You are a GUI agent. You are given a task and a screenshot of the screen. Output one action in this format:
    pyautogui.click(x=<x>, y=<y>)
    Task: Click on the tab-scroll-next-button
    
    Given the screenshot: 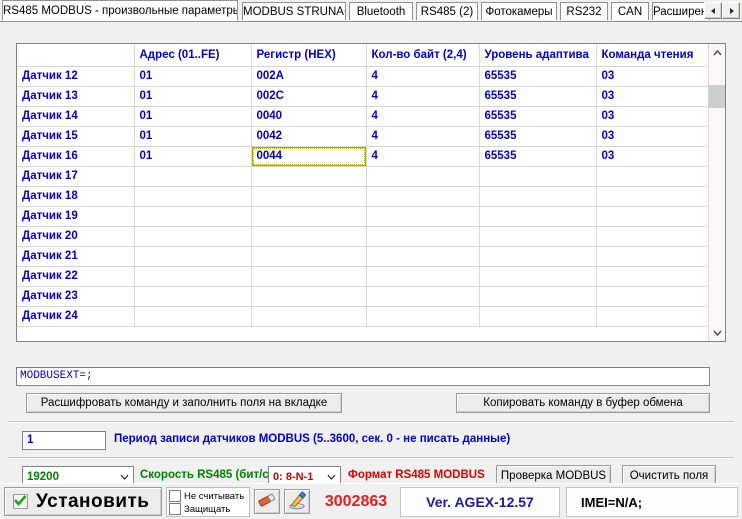 What is the action you would take?
    pyautogui.click(x=731, y=10)
    